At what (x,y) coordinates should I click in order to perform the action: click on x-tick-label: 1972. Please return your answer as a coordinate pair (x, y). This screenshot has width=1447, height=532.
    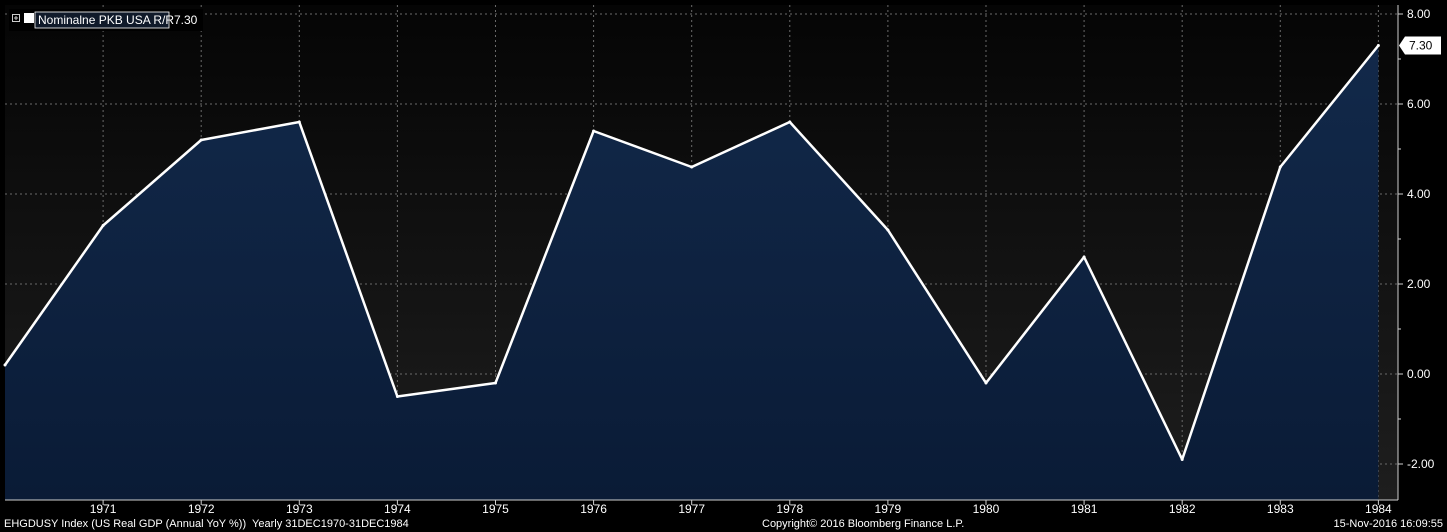
    Looking at the image, I should click on (201, 509).